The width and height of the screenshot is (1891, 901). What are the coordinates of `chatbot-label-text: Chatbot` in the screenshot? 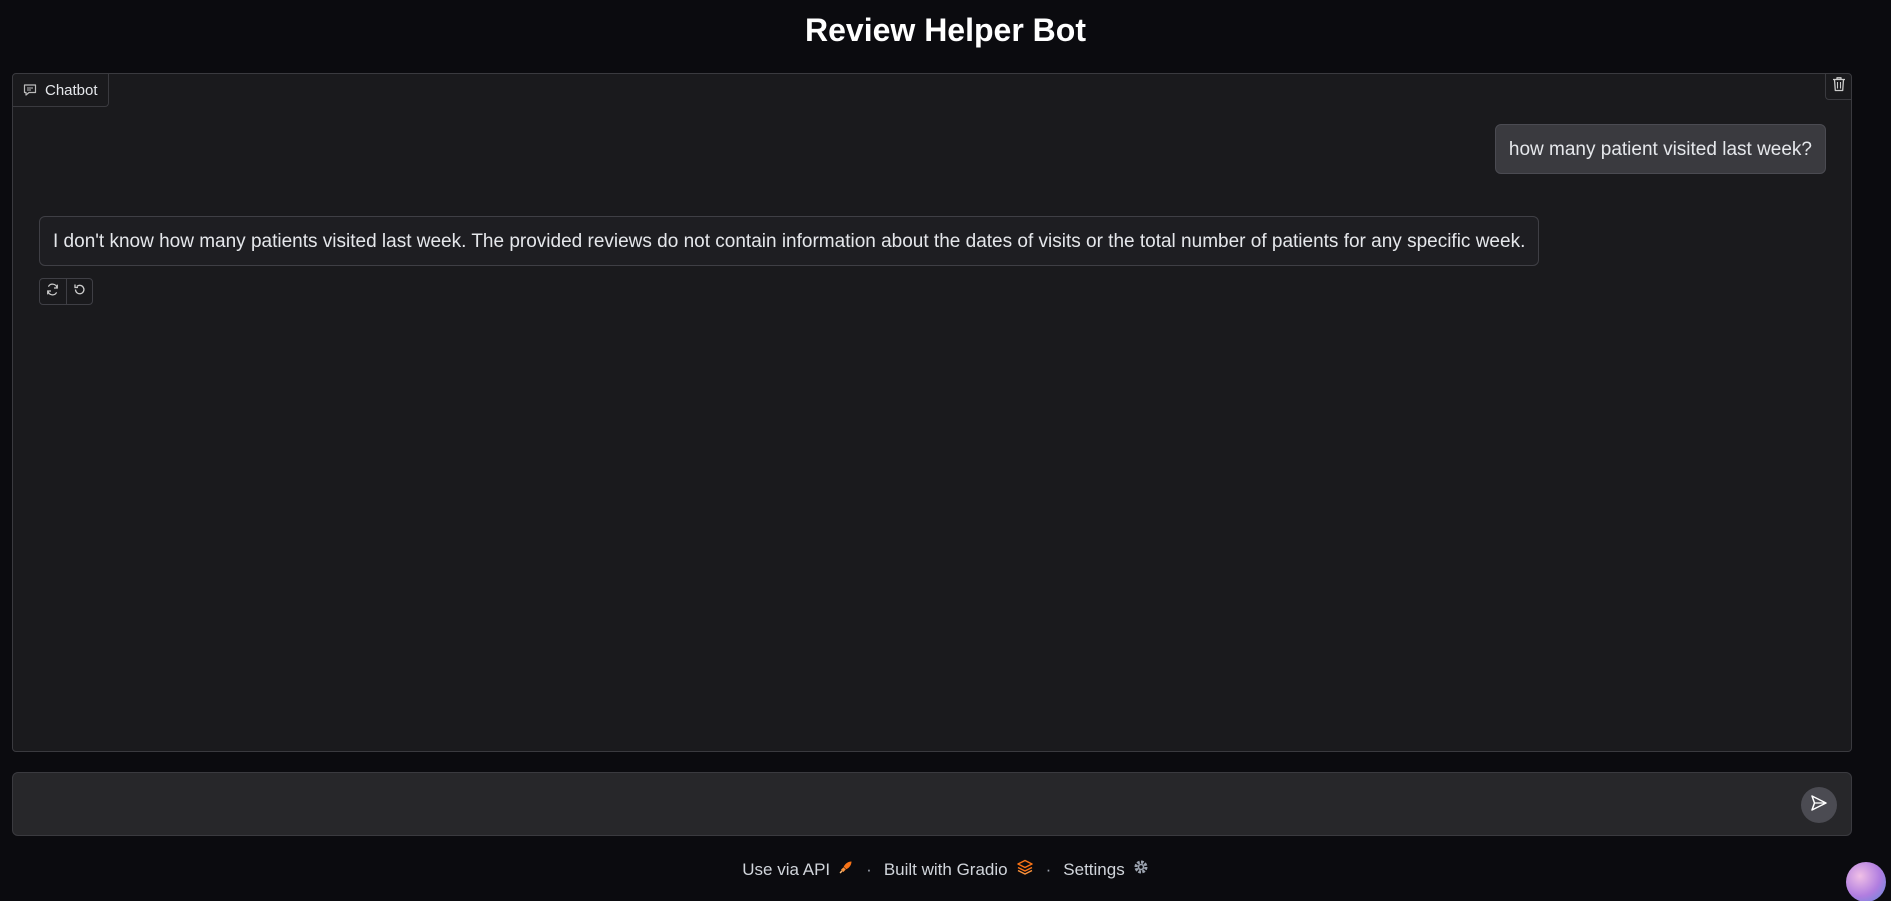 It's located at (71, 90).